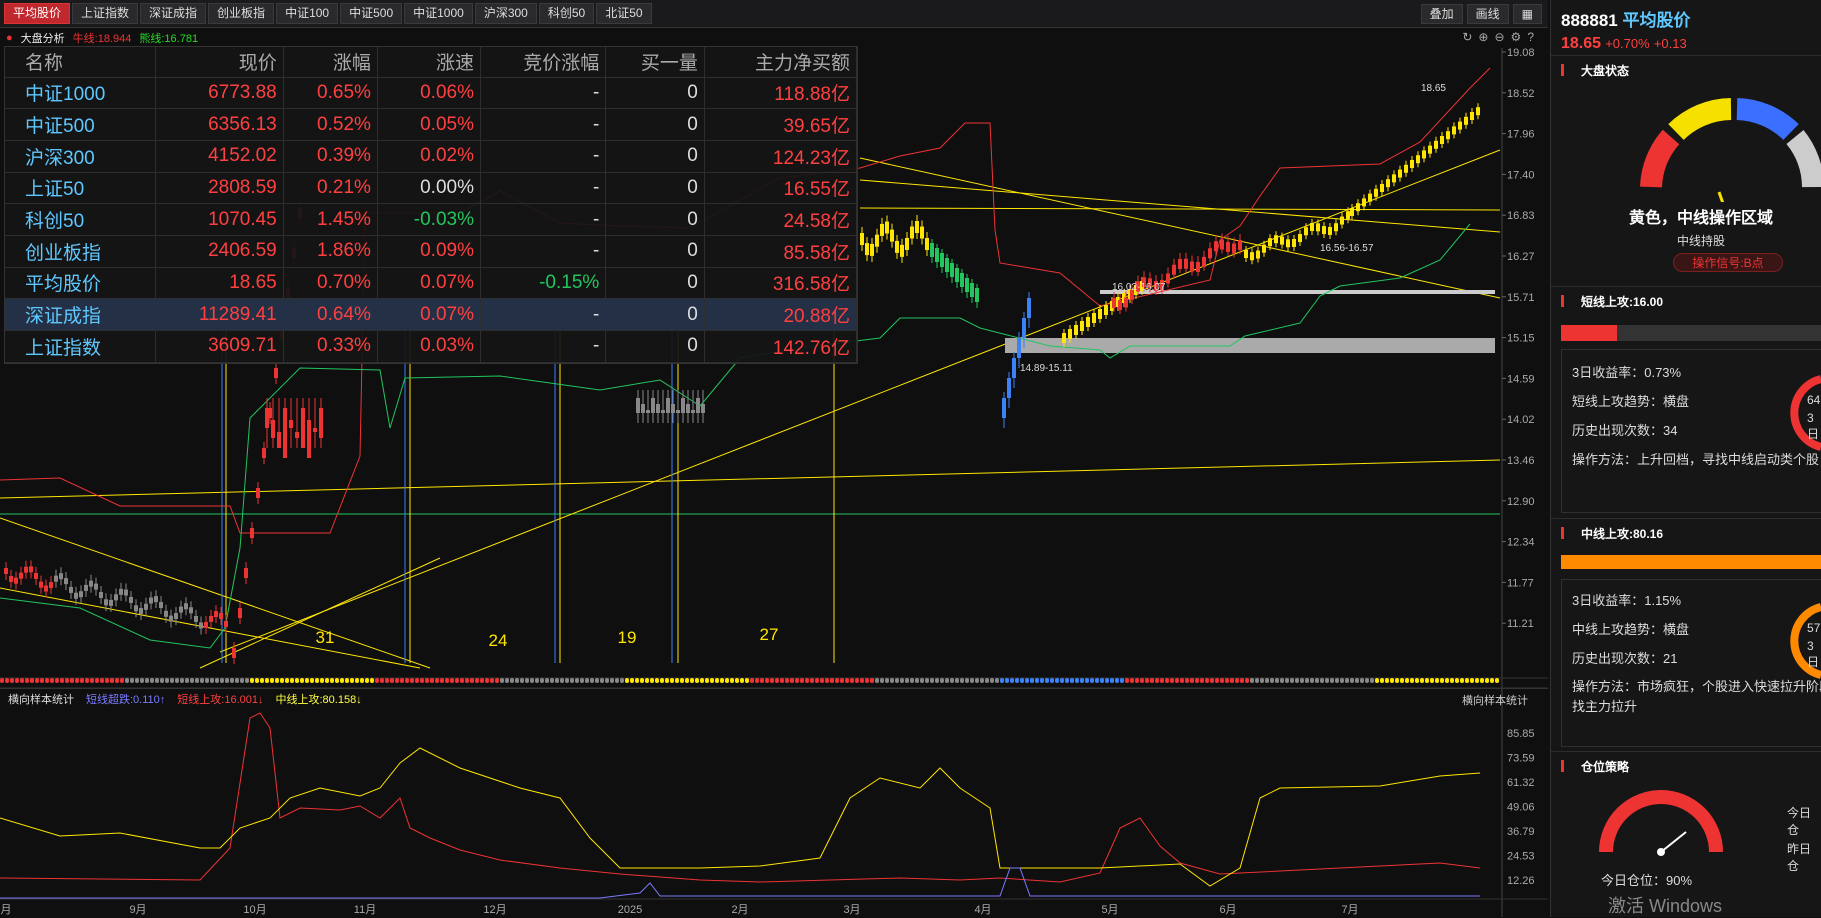 This screenshot has height=918, width=1821. What do you see at coordinates (219, 219) in the screenshot?
I see `table-cell: 1070.45` at bounding box center [219, 219].